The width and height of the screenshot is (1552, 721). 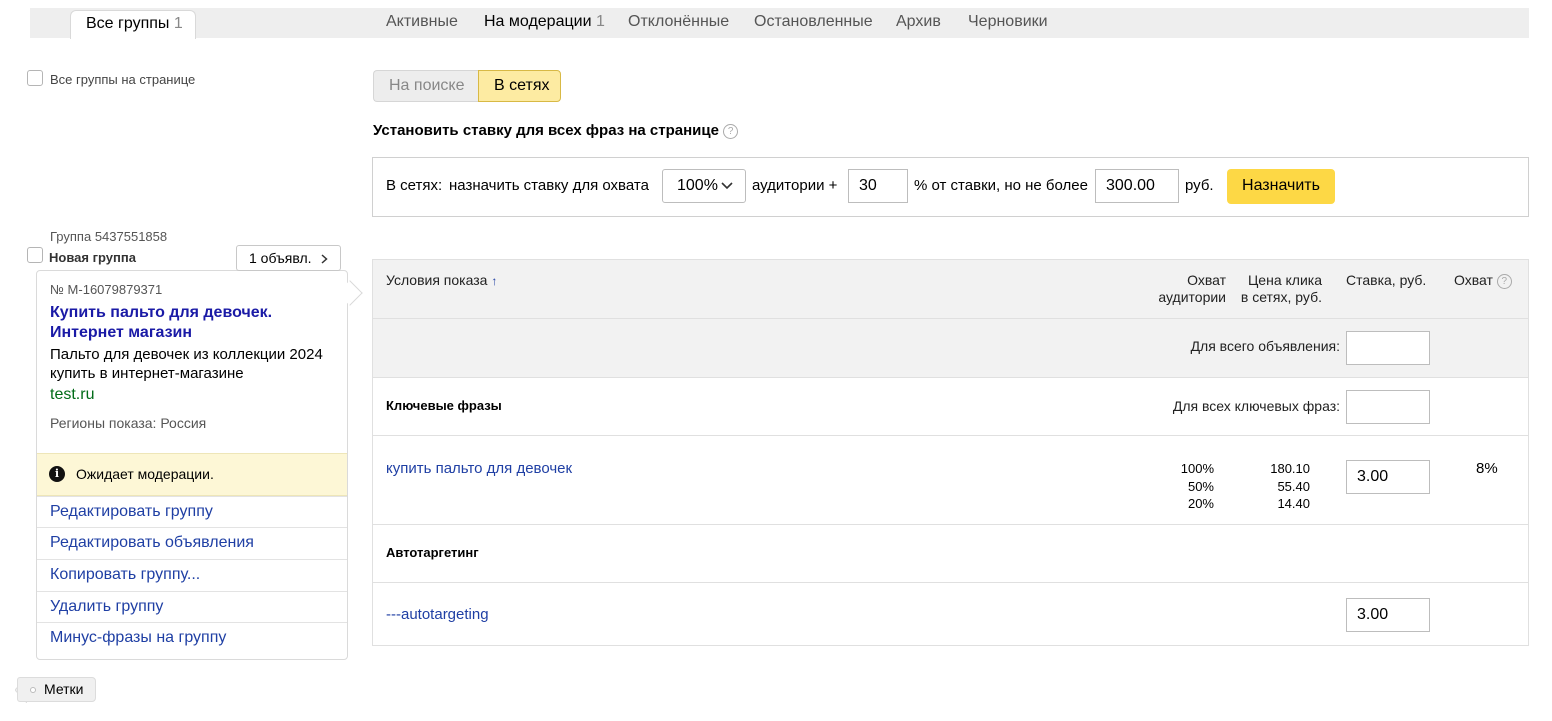 What do you see at coordinates (444, 405) in the screenshot?
I see `keywords-section-title: Ключевые фразы` at bounding box center [444, 405].